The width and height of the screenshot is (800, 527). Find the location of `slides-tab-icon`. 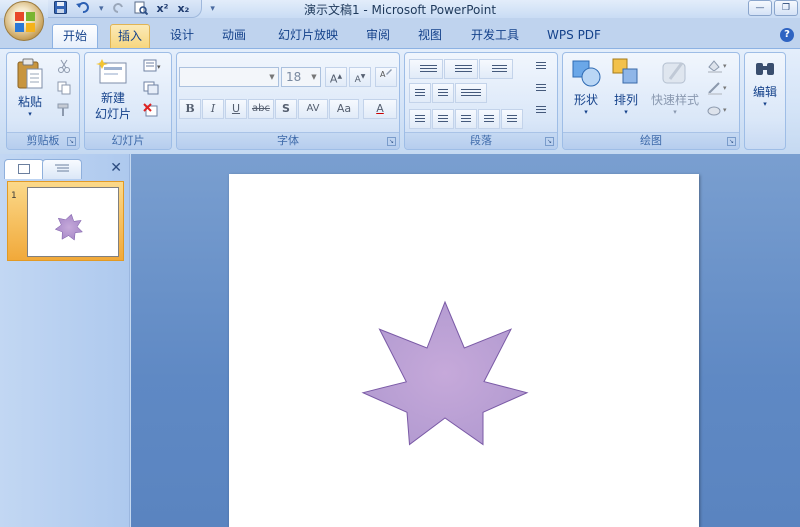

slides-tab-icon is located at coordinates (24, 169).